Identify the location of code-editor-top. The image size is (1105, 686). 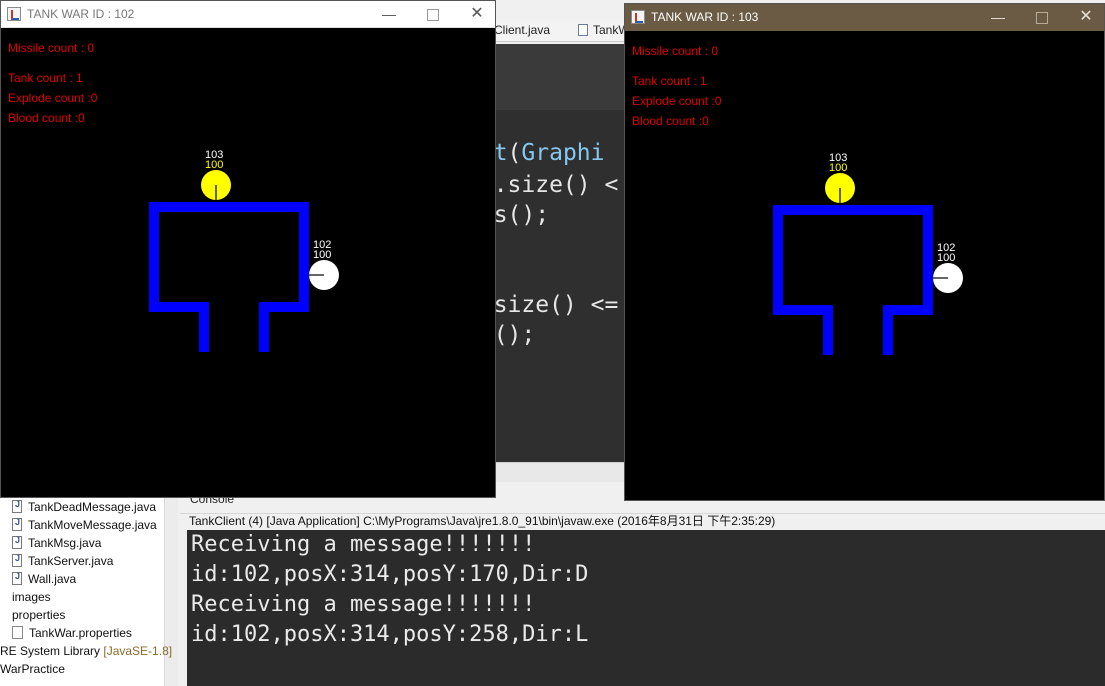
(560, 77).